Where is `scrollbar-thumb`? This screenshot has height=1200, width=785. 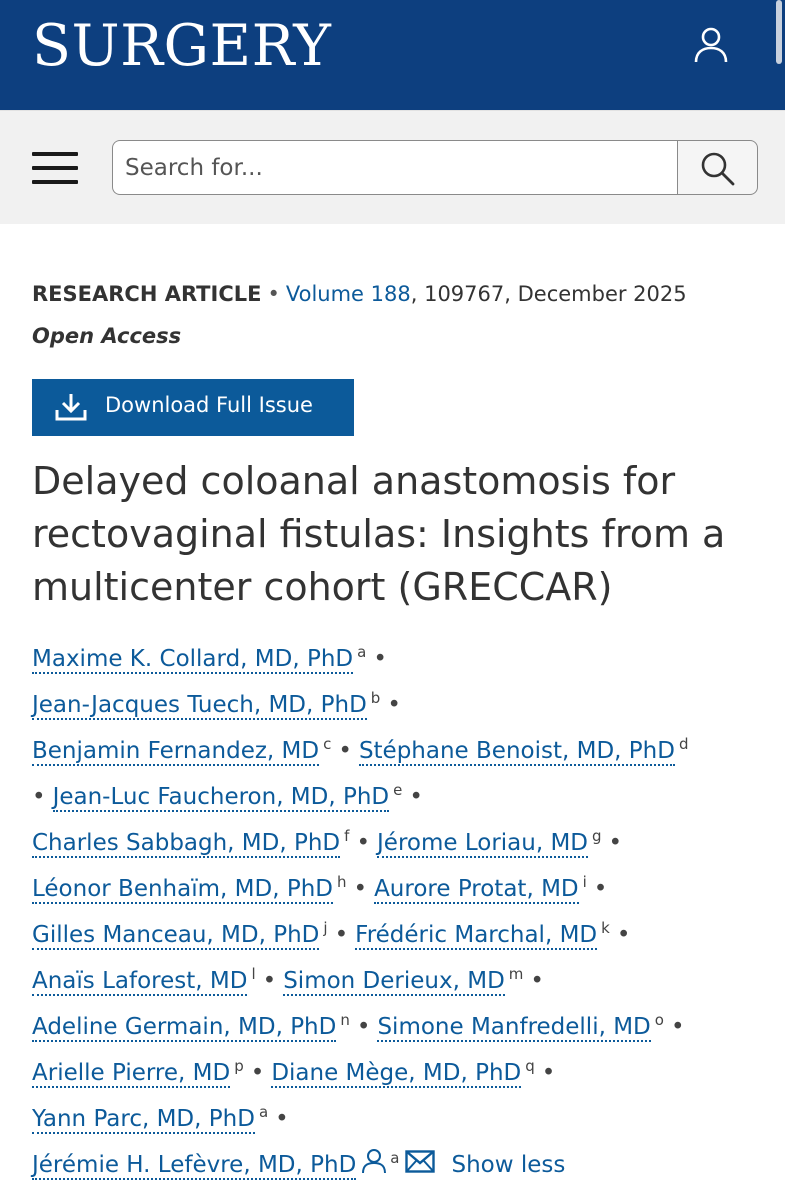 scrollbar-thumb is located at coordinates (779, 32).